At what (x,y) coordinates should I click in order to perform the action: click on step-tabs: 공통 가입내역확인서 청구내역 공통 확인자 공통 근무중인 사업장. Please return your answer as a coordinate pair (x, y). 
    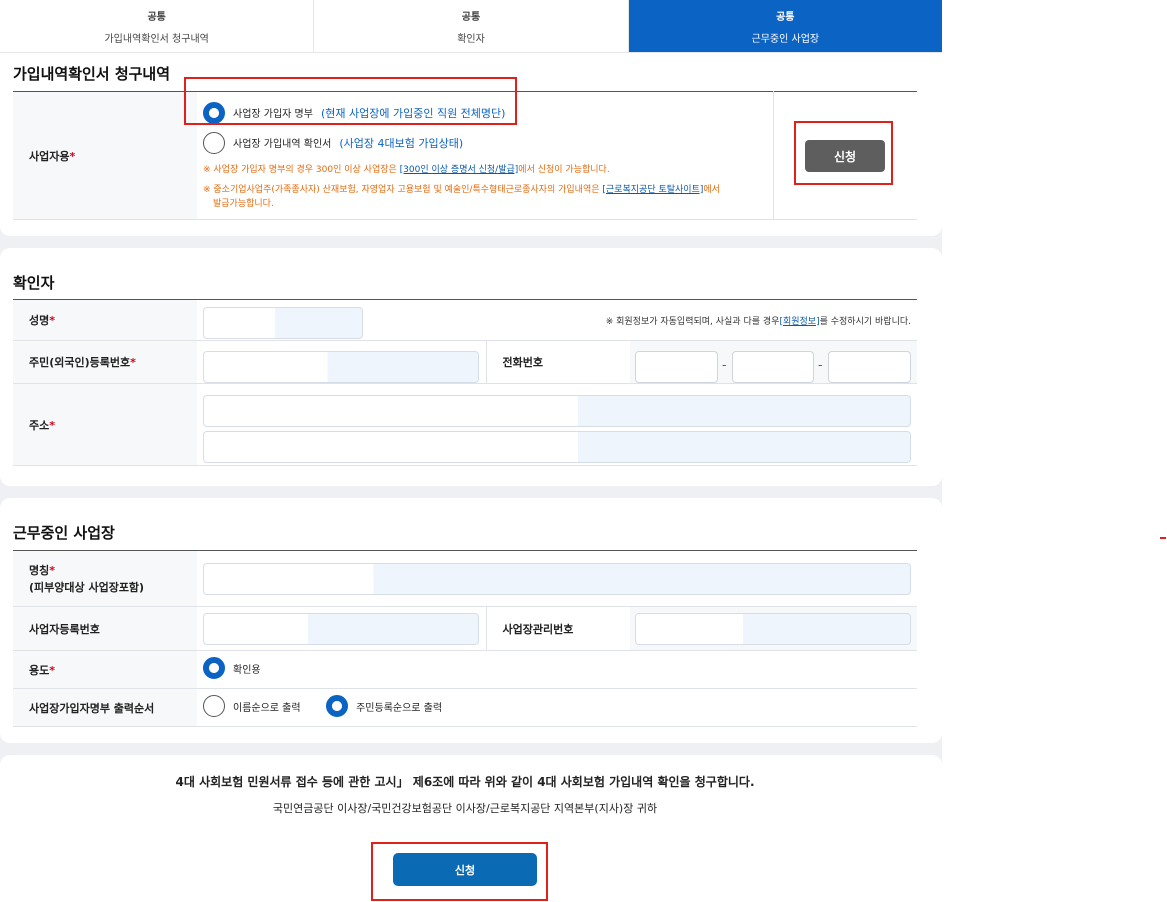
    Looking at the image, I should click on (471, 26).